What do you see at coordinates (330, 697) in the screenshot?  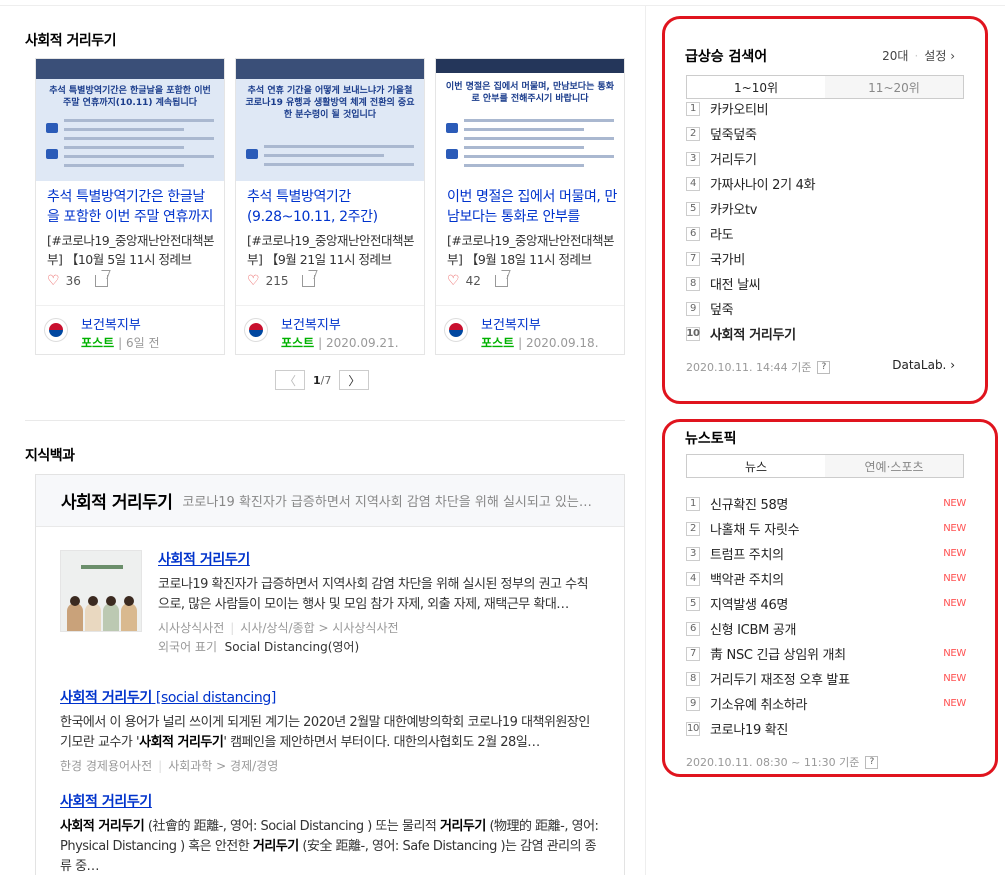 I see `entry-title: 사회적 거리두기 [social distancing]` at bounding box center [330, 697].